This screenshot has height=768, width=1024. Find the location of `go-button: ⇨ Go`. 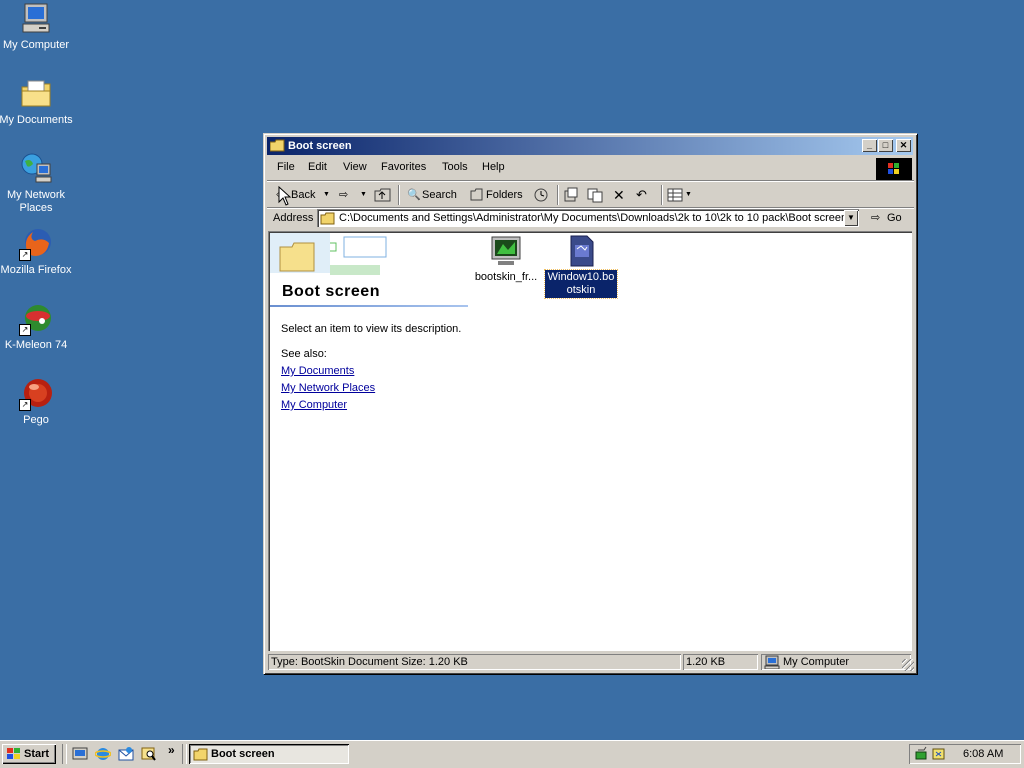

go-button: ⇨ Go is located at coordinates (887, 218).